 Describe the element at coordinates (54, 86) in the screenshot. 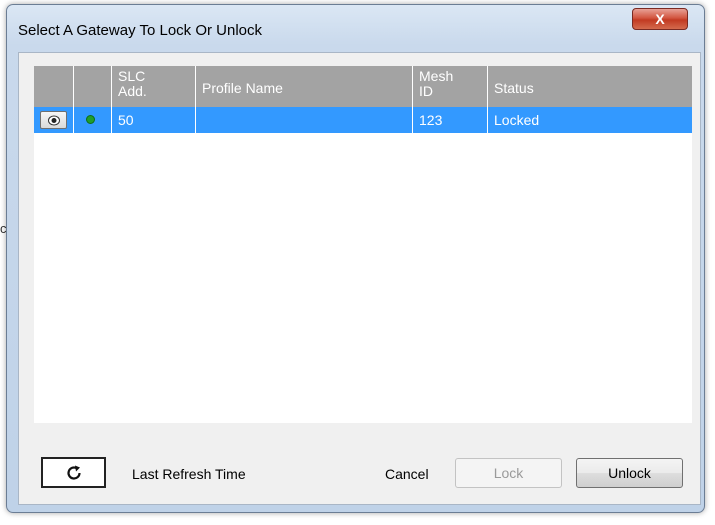

I see `column-header-view` at that location.